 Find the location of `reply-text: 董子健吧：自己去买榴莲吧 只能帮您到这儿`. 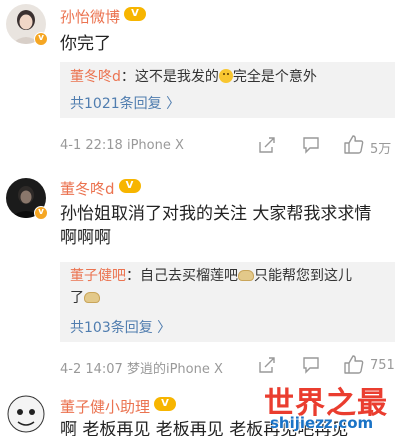

reply-text: 董子健吧：自己去买榴莲吧 只能帮您到这儿 is located at coordinates (211, 276).